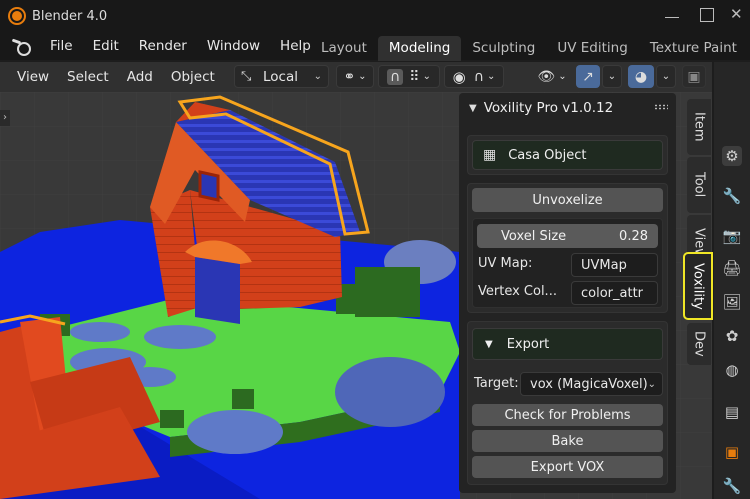 The width and height of the screenshot is (750, 499). What do you see at coordinates (546, 76) in the screenshot?
I see `eye-icon: 👁` at bounding box center [546, 76].